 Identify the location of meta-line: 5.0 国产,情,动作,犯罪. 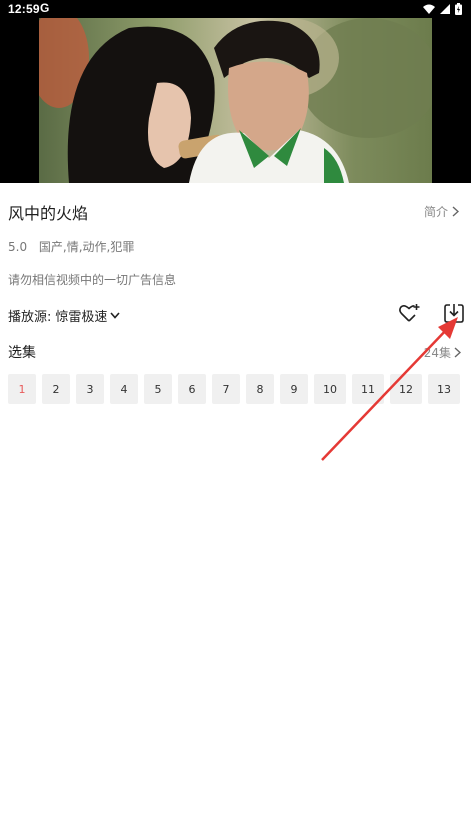
(71, 246).